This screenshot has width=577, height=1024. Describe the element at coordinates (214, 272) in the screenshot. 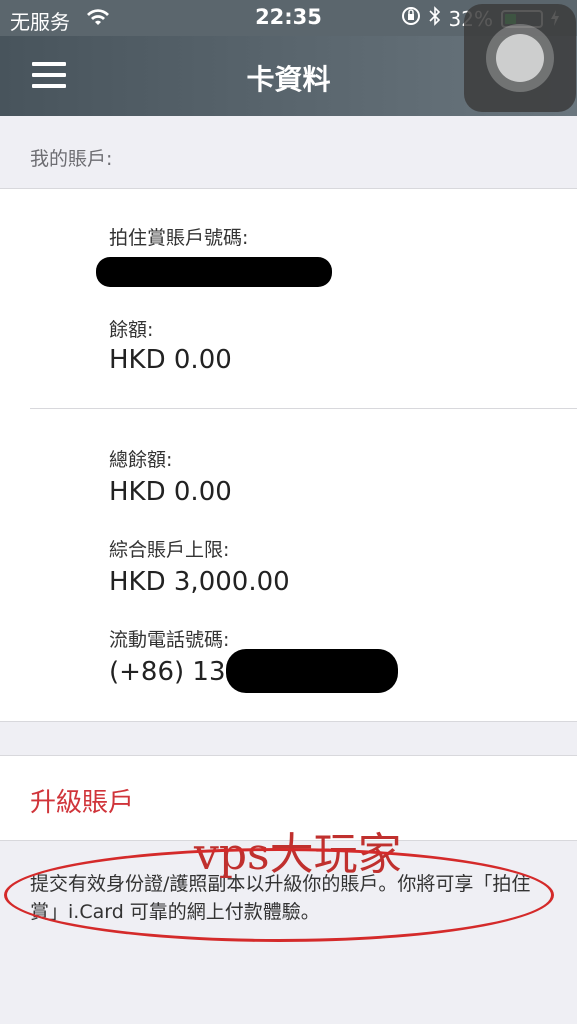

I see `redacted-account-number` at that location.